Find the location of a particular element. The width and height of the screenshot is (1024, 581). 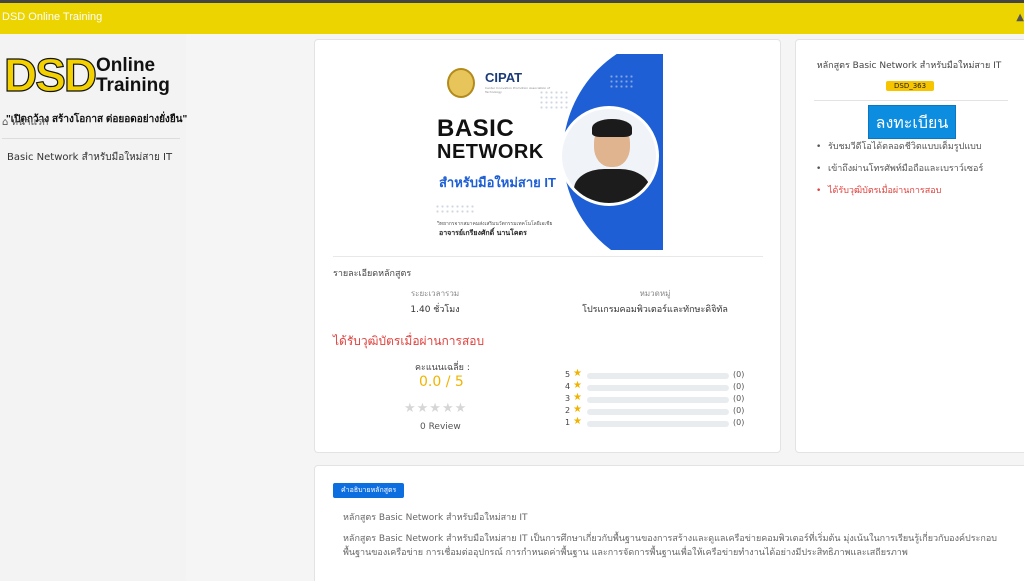

feature-text: รับชมวีดีโอได้ตลอดชีวิตแบบเต็มรูปแบบ is located at coordinates (905, 147).